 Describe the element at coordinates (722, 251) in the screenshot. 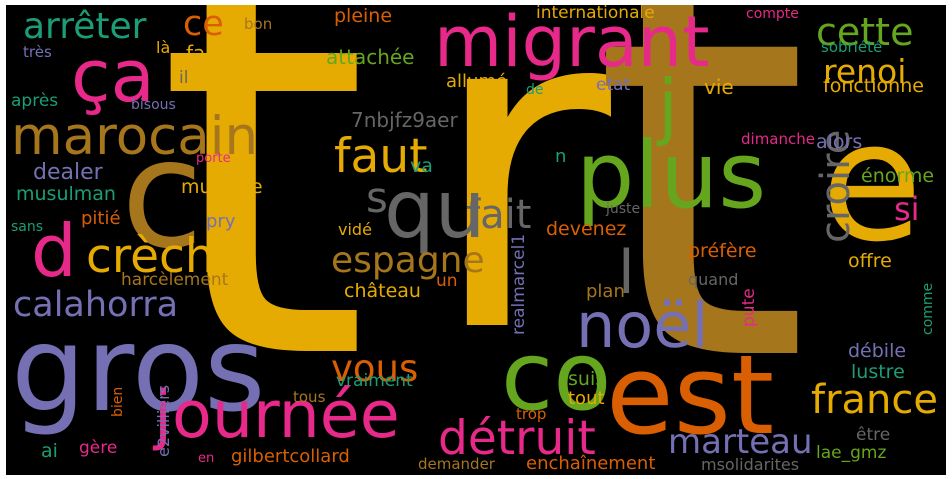

I see `word-prefere-69: préfère` at that location.